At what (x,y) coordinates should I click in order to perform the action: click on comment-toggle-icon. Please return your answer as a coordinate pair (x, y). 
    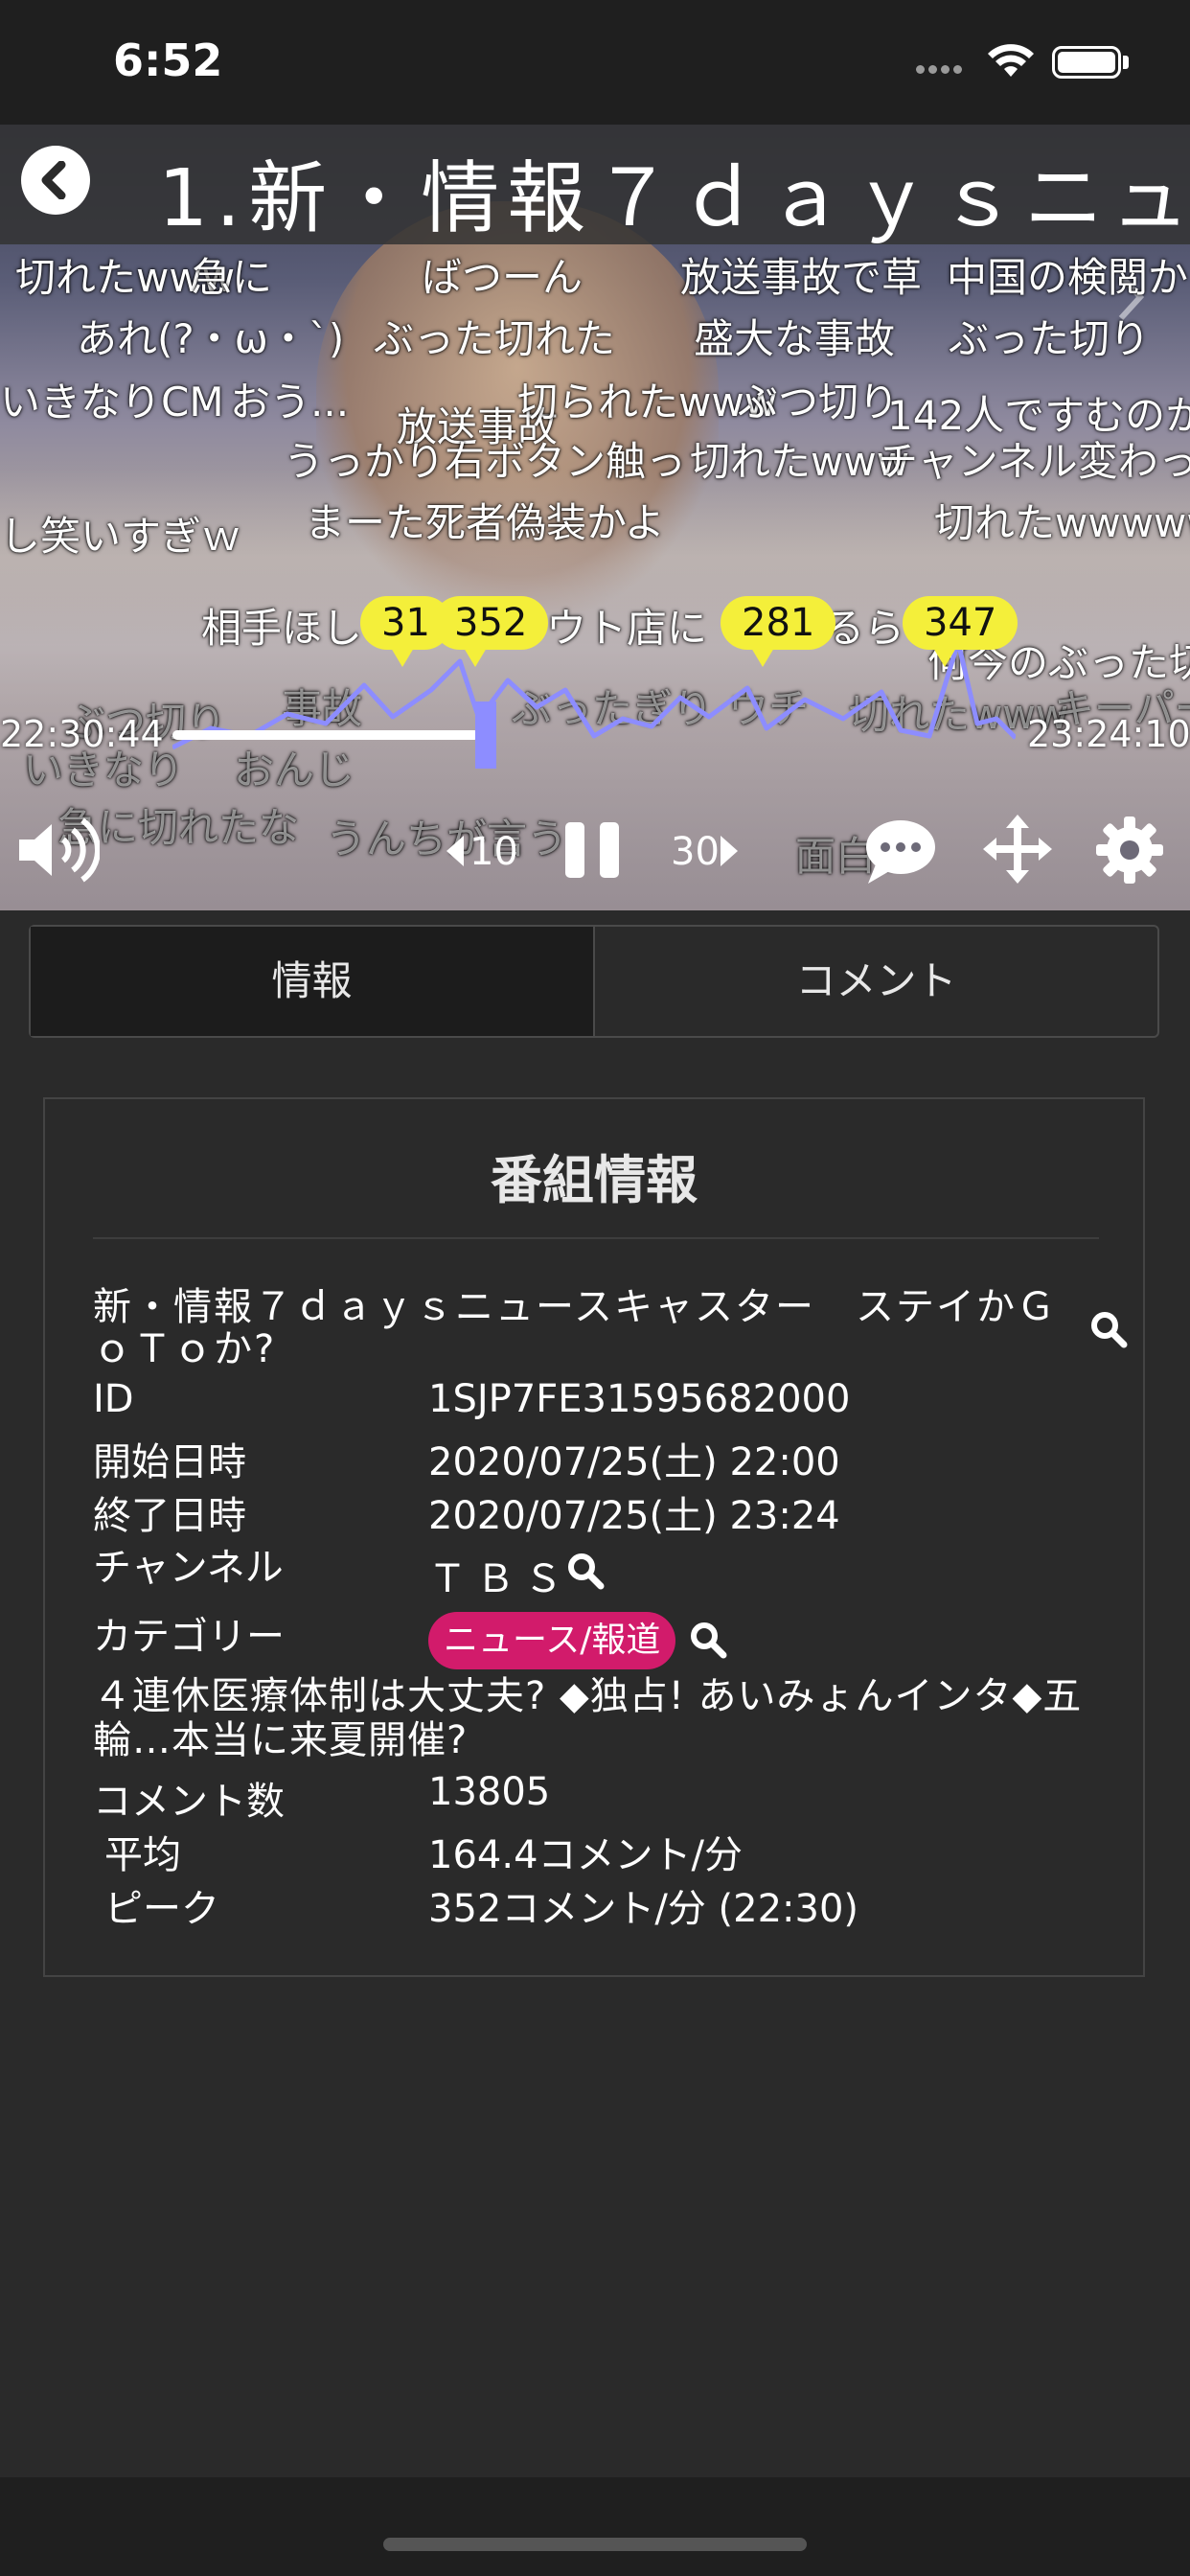
    Looking at the image, I should click on (901, 851).